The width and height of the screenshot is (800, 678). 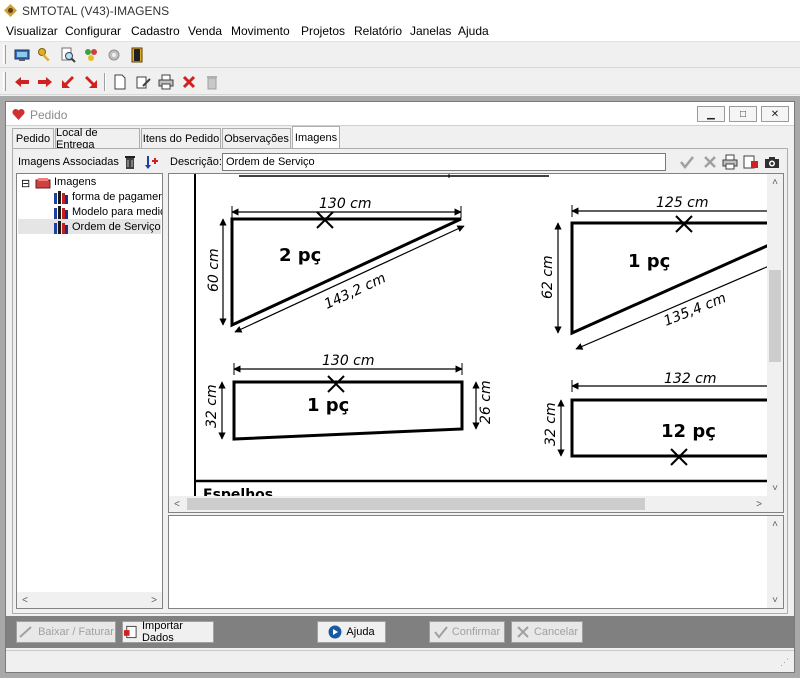 What do you see at coordinates (400, 11) in the screenshot?
I see `app-title-bar: SMTOTAL (V43)-IMAGENS` at bounding box center [400, 11].